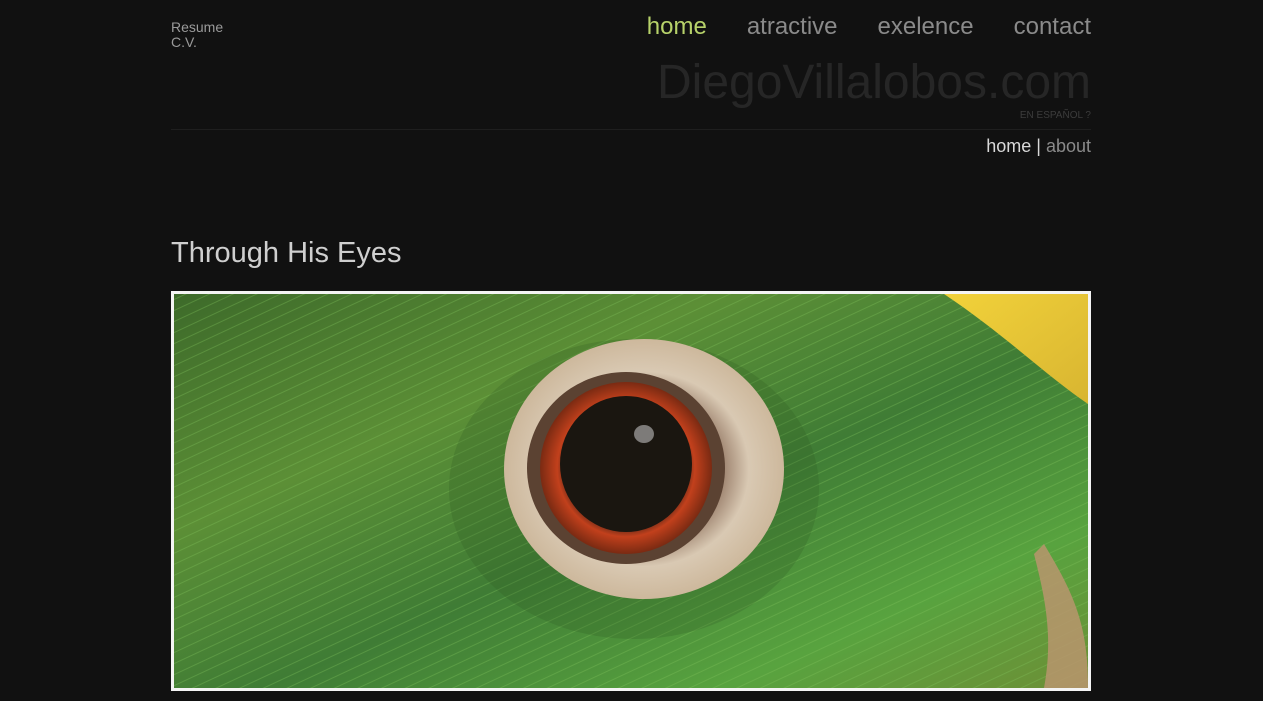 This screenshot has height=701, width=1263. Describe the element at coordinates (197, 42) in the screenshot. I see `cv-link: C.V.` at that location.